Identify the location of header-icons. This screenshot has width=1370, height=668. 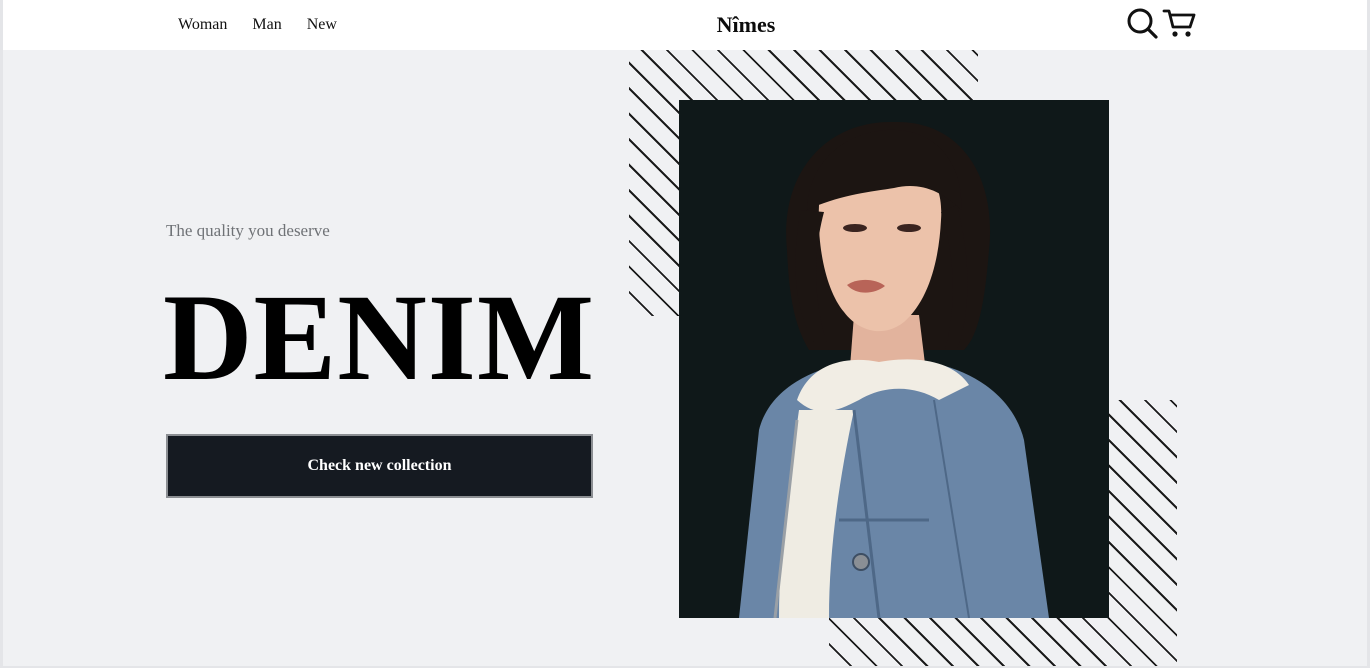
(1161, 23).